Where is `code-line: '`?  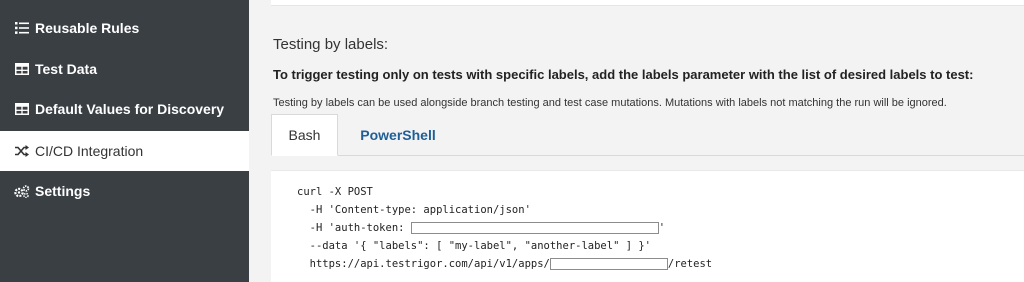
code-line: ' is located at coordinates (662, 228).